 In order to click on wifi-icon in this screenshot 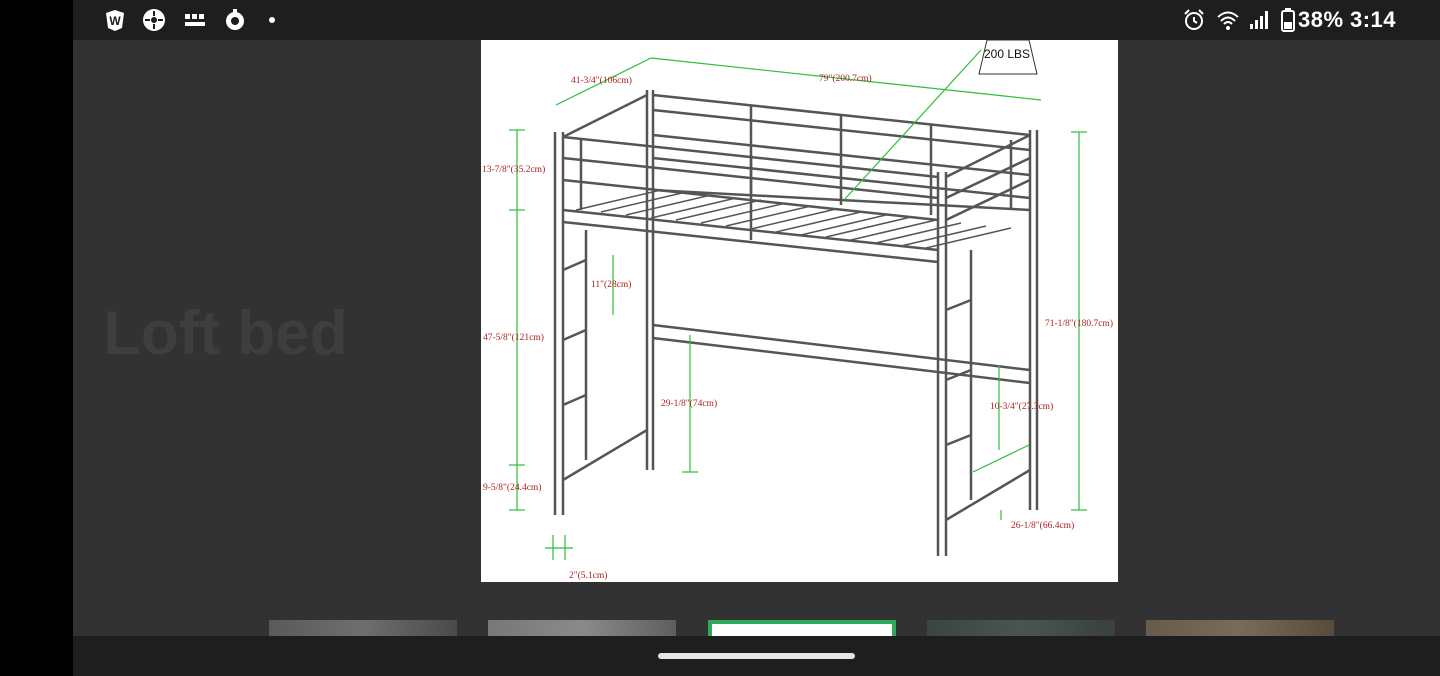, I will do `click(1228, 20)`.